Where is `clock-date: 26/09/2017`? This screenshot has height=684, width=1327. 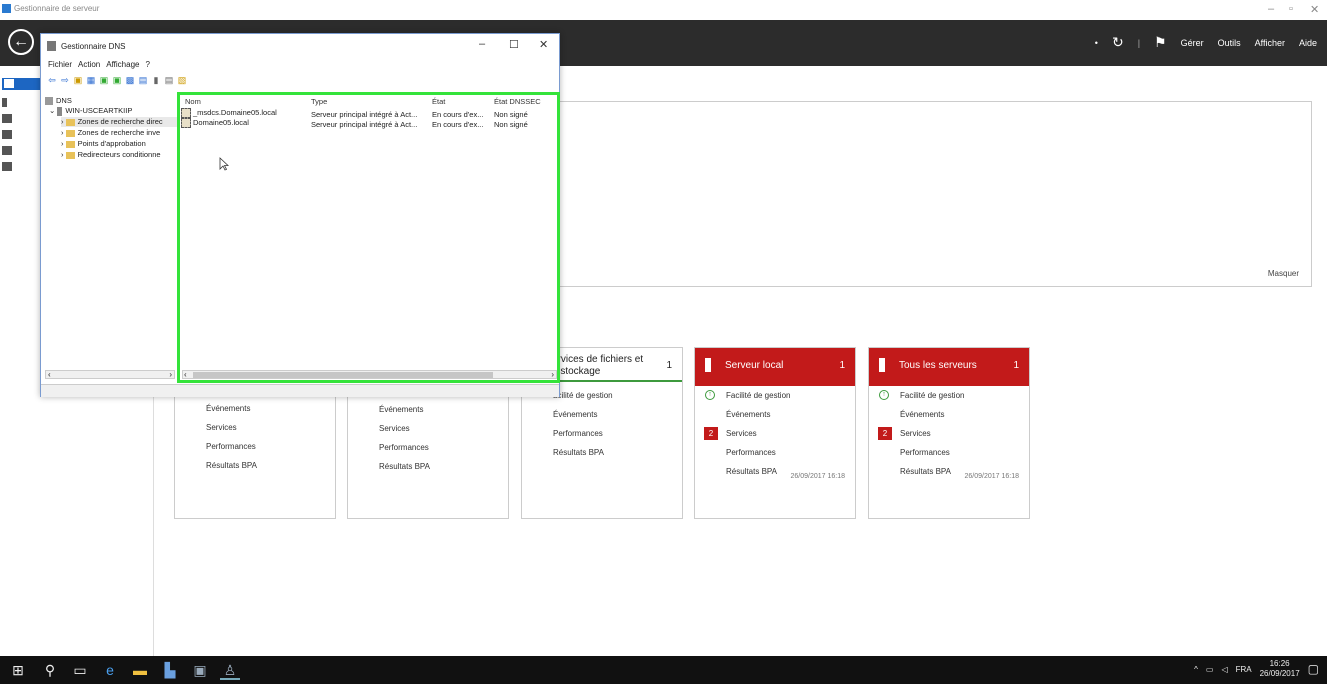
clock-date: 26/09/2017 is located at coordinates (1279, 673).